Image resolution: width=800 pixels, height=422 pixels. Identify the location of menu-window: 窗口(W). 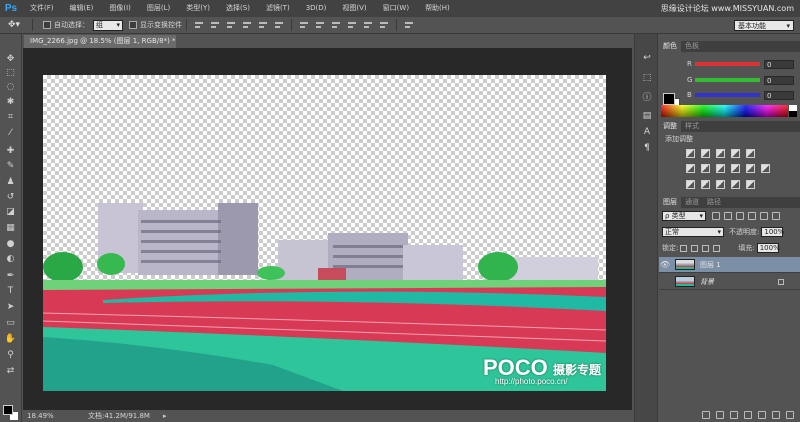
(396, 8).